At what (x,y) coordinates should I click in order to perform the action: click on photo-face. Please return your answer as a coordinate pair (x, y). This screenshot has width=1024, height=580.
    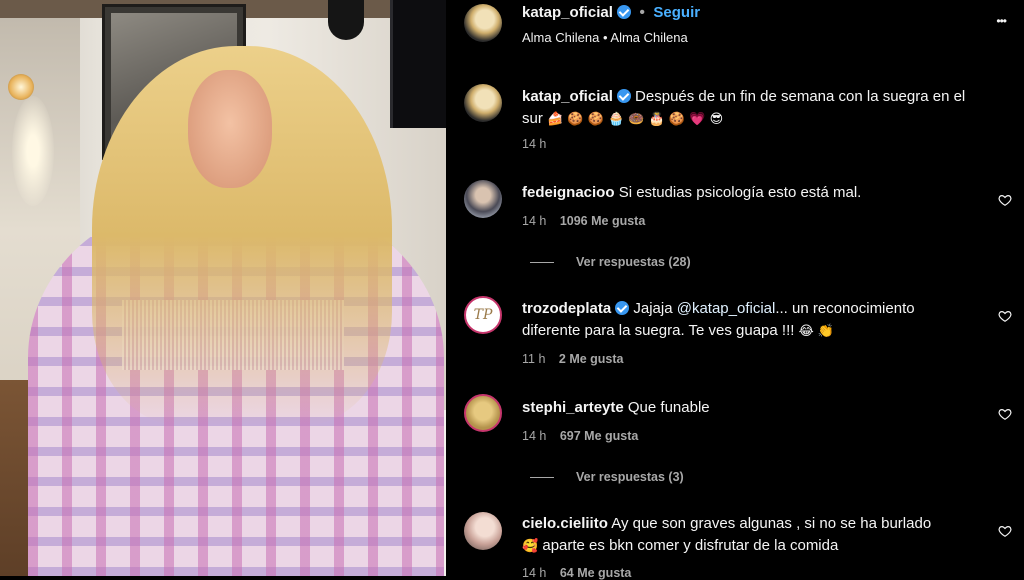
    Looking at the image, I should click on (230, 129).